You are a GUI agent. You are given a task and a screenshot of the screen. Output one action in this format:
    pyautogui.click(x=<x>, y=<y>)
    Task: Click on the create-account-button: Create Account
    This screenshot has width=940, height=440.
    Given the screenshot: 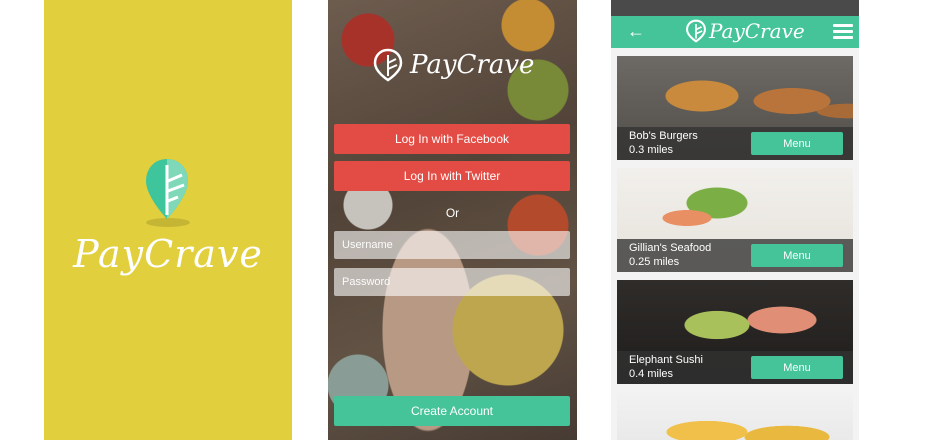 What is the action you would take?
    pyautogui.click(x=452, y=411)
    